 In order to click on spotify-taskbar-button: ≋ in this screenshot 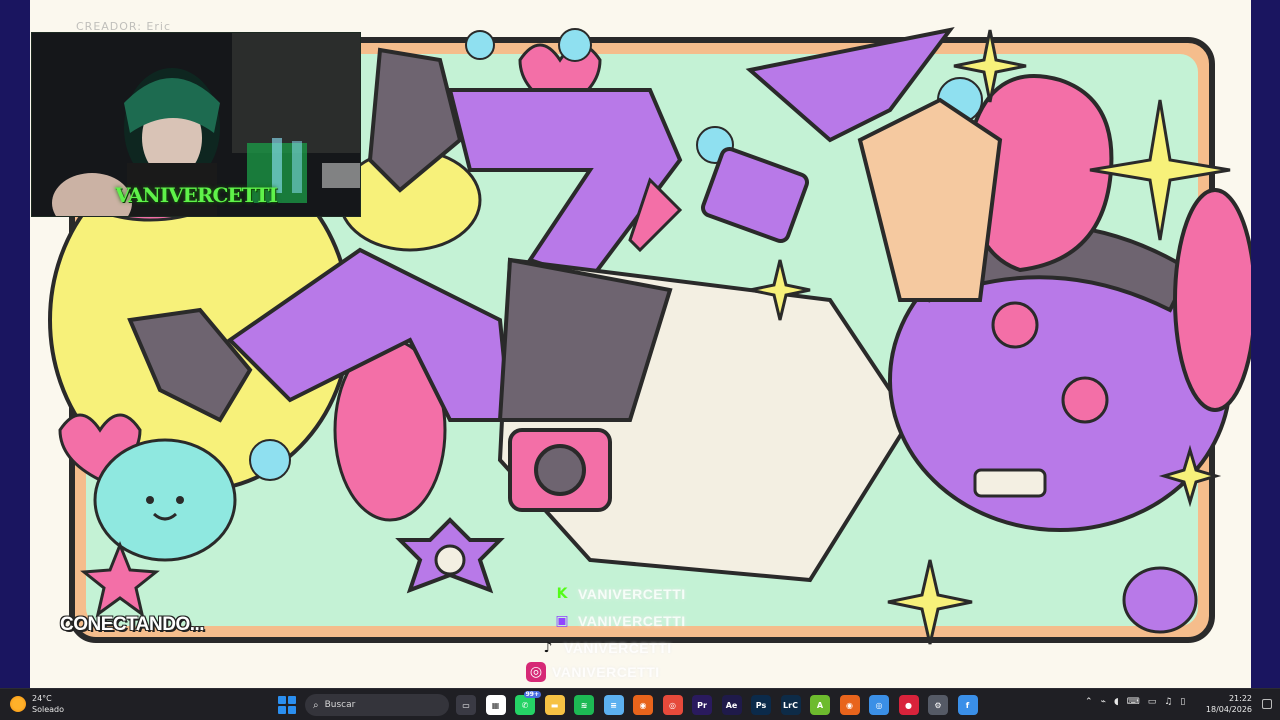, I will do `click(584, 705)`.